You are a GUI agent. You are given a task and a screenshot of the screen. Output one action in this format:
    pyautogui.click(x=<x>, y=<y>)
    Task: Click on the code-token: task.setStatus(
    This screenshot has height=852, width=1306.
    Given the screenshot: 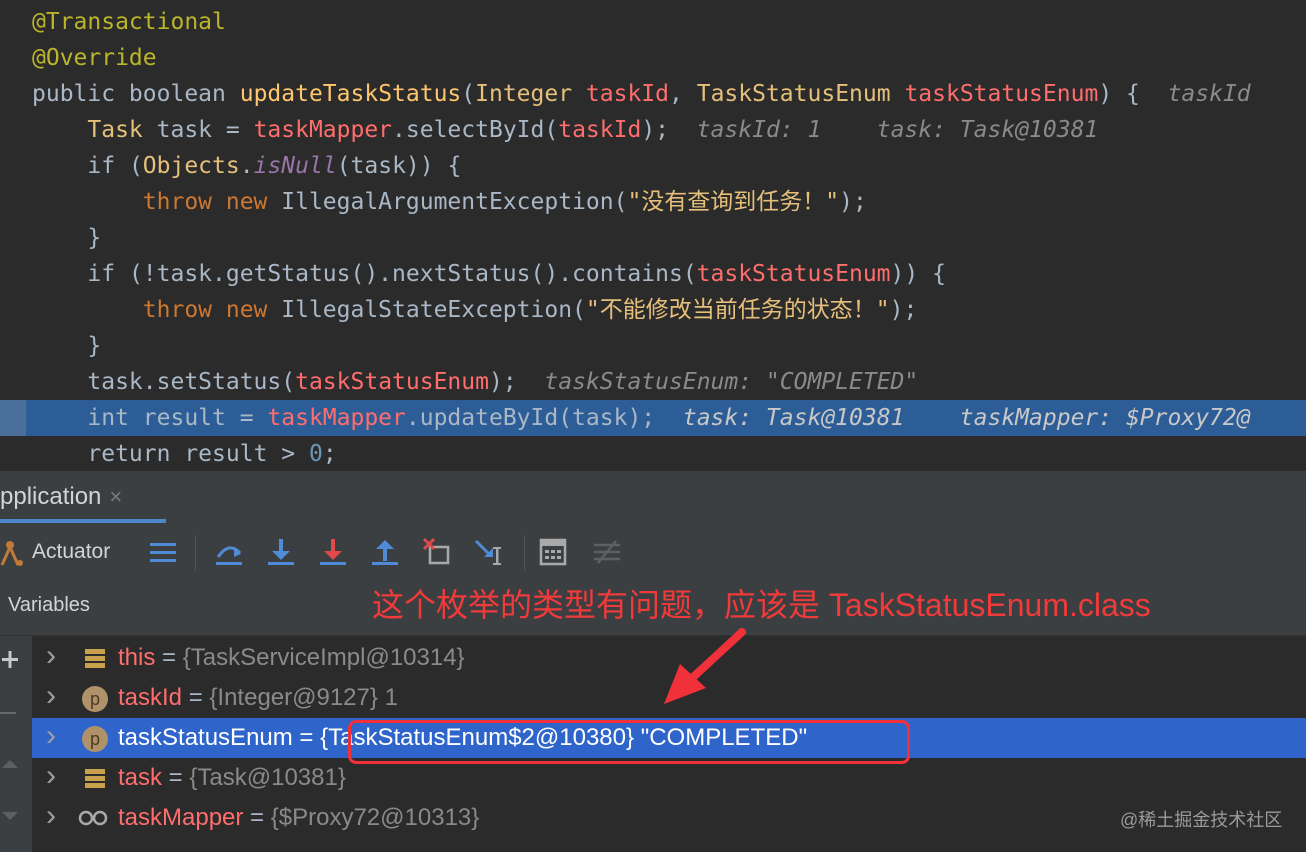 What is the action you would take?
    pyautogui.click(x=164, y=382)
    